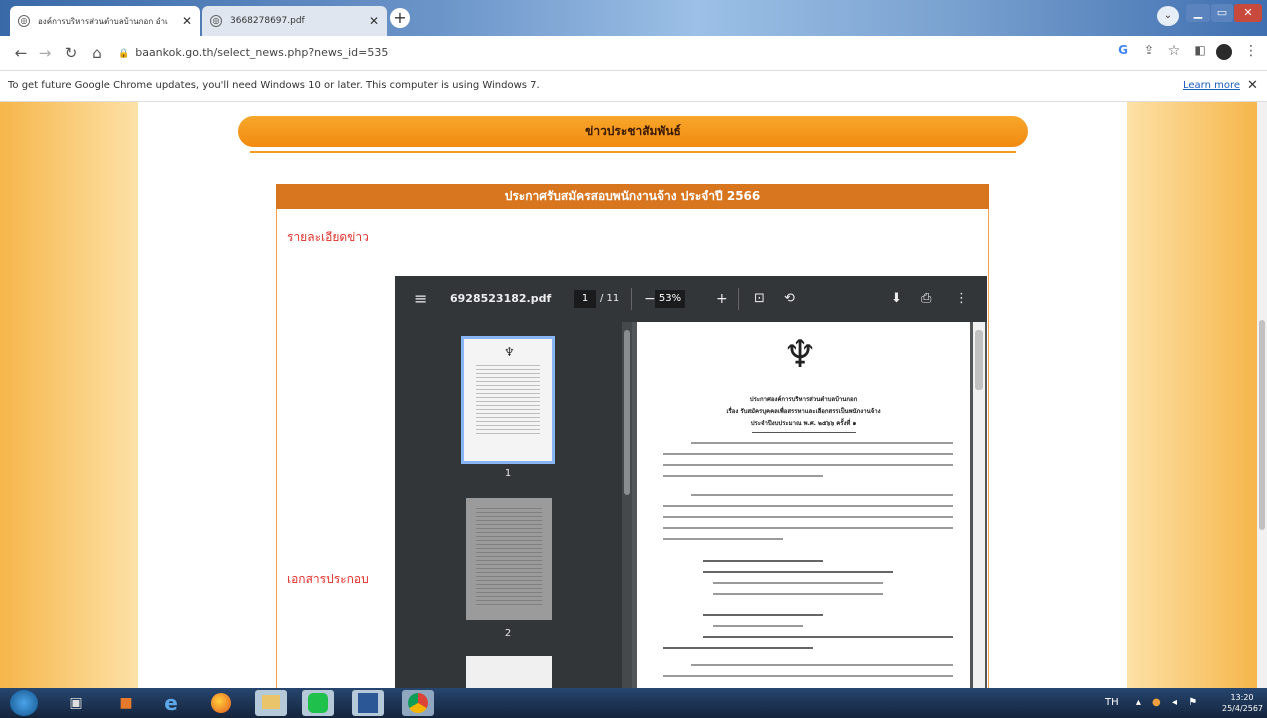 This screenshot has width=1267, height=718. I want to click on profile-avatar, so click(1224, 52).